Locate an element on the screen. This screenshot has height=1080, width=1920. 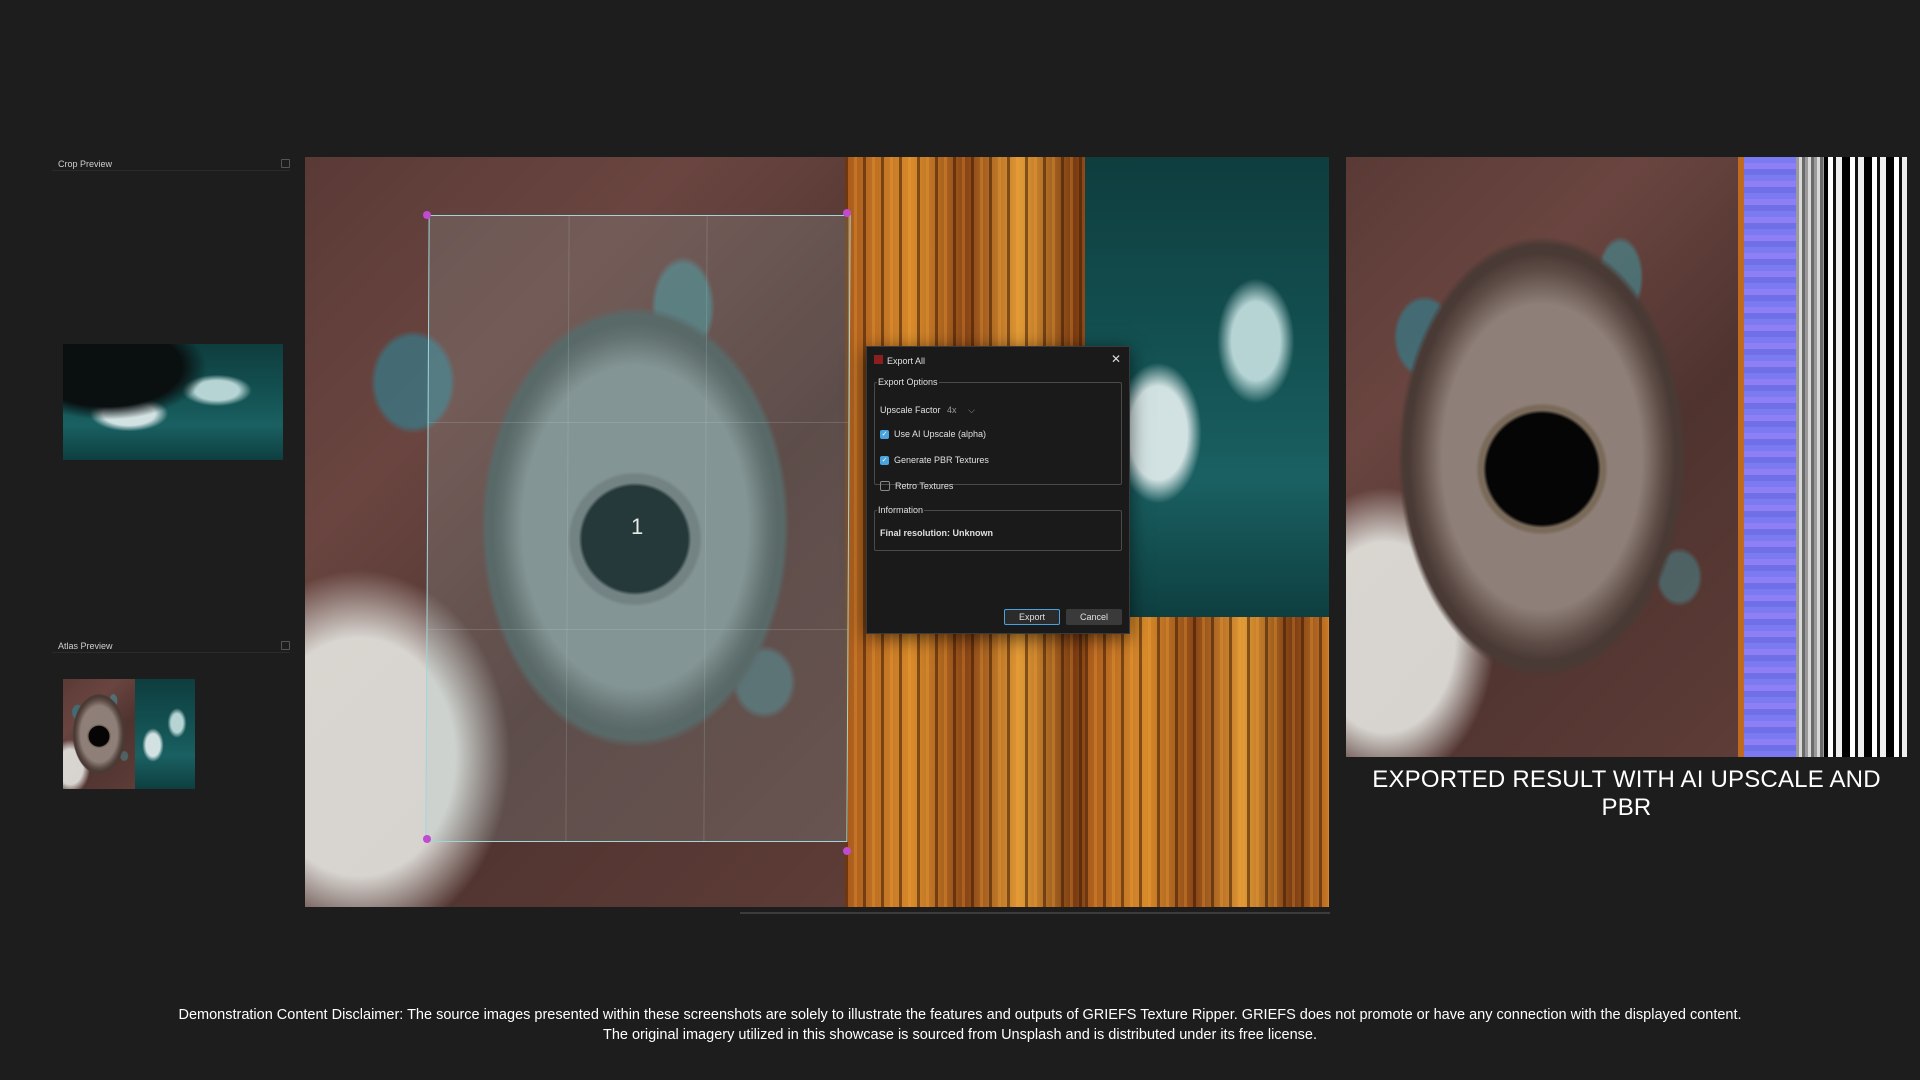
retro-textures-row: Retro Textures is located at coordinates (916, 486).